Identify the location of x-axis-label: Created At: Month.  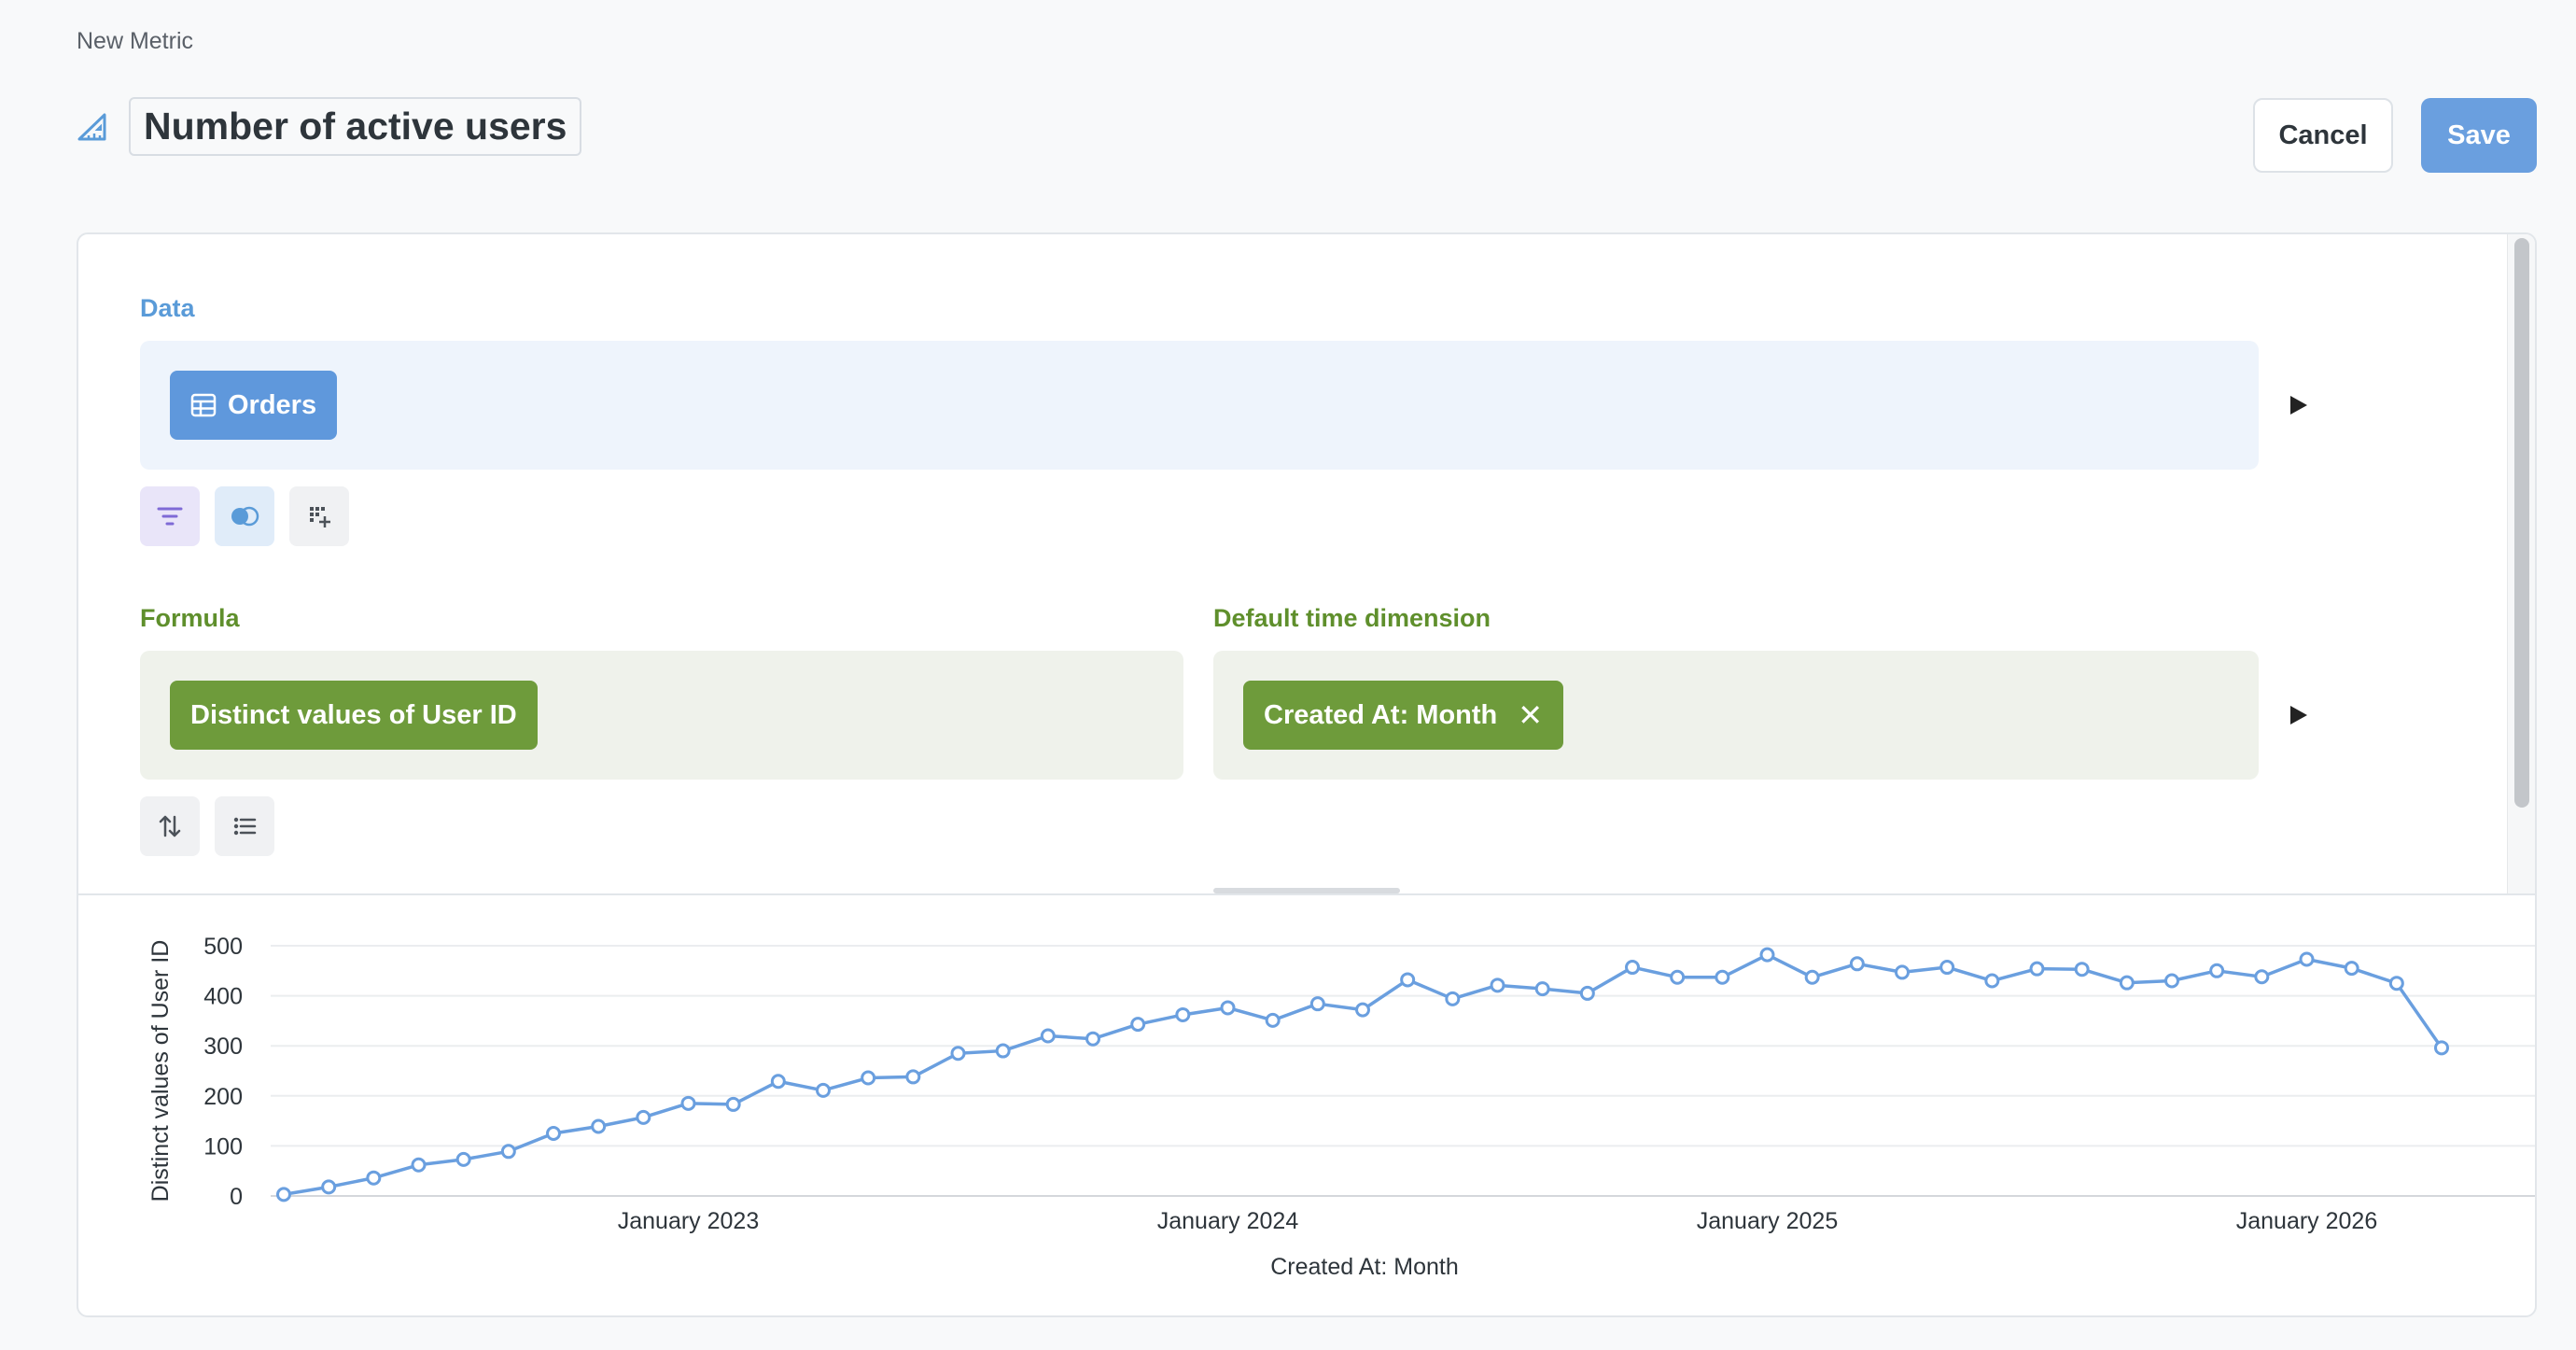
(1364, 1267).